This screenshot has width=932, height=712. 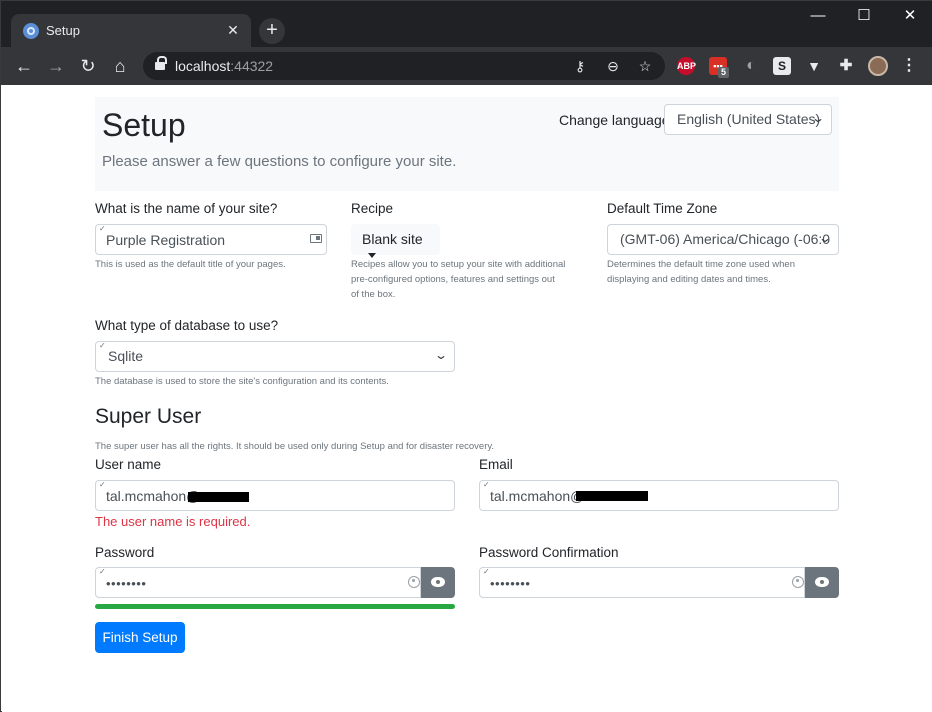 I want to click on timezone-value: (GMT-06) America/Chicago (-06:0, so click(x=725, y=239).